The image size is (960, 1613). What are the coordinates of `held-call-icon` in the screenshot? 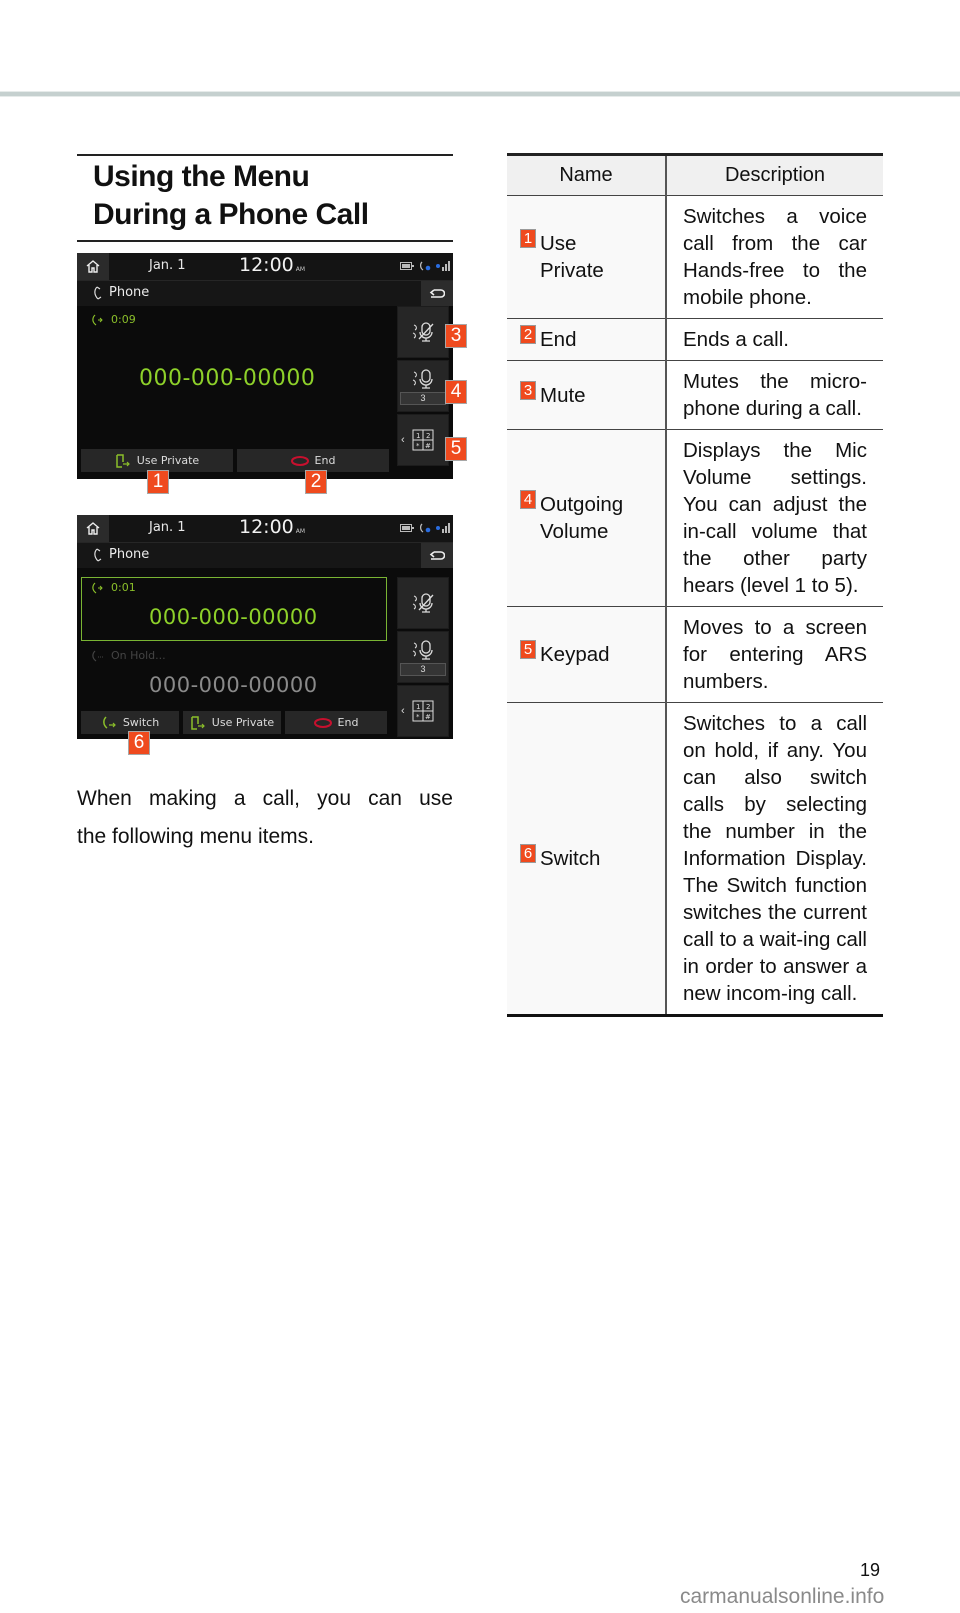 It's located at (97, 655).